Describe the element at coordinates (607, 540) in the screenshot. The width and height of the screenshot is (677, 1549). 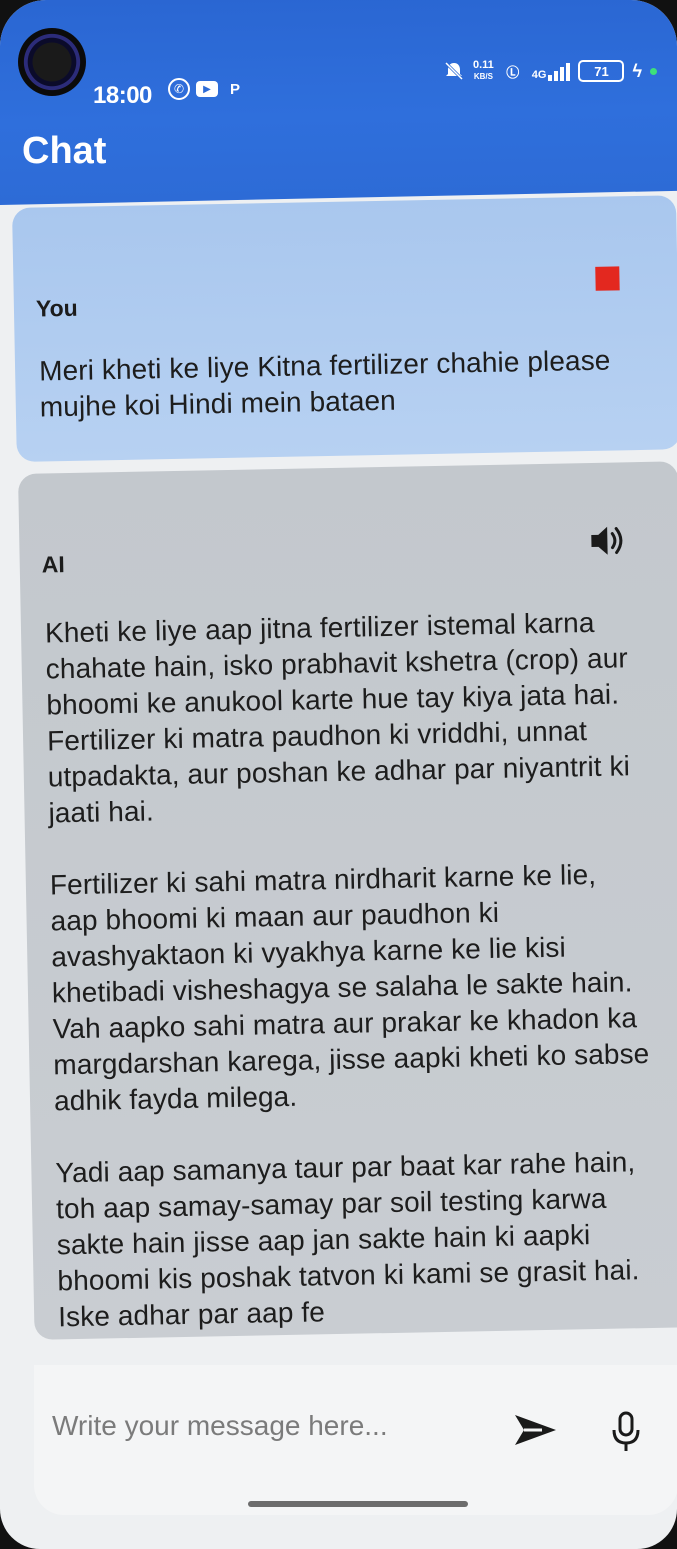
I see `speaker-icon` at that location.